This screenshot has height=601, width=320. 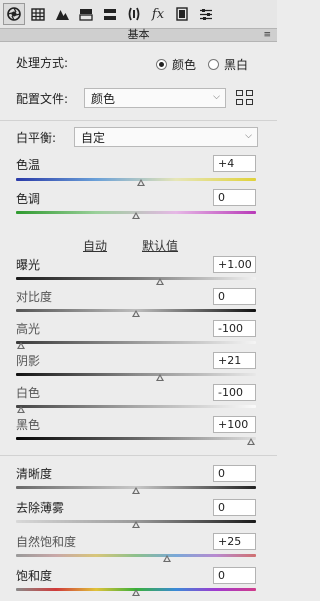 I want to click on panel-menu-icon: ≡, so click(x=267, y=35).